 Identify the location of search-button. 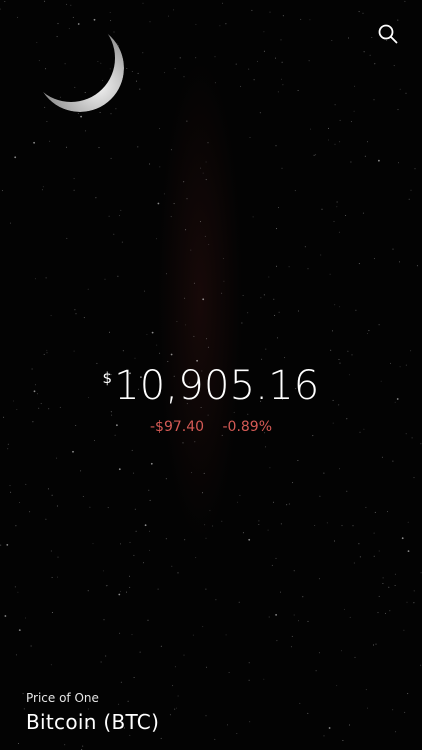
(388, 34).